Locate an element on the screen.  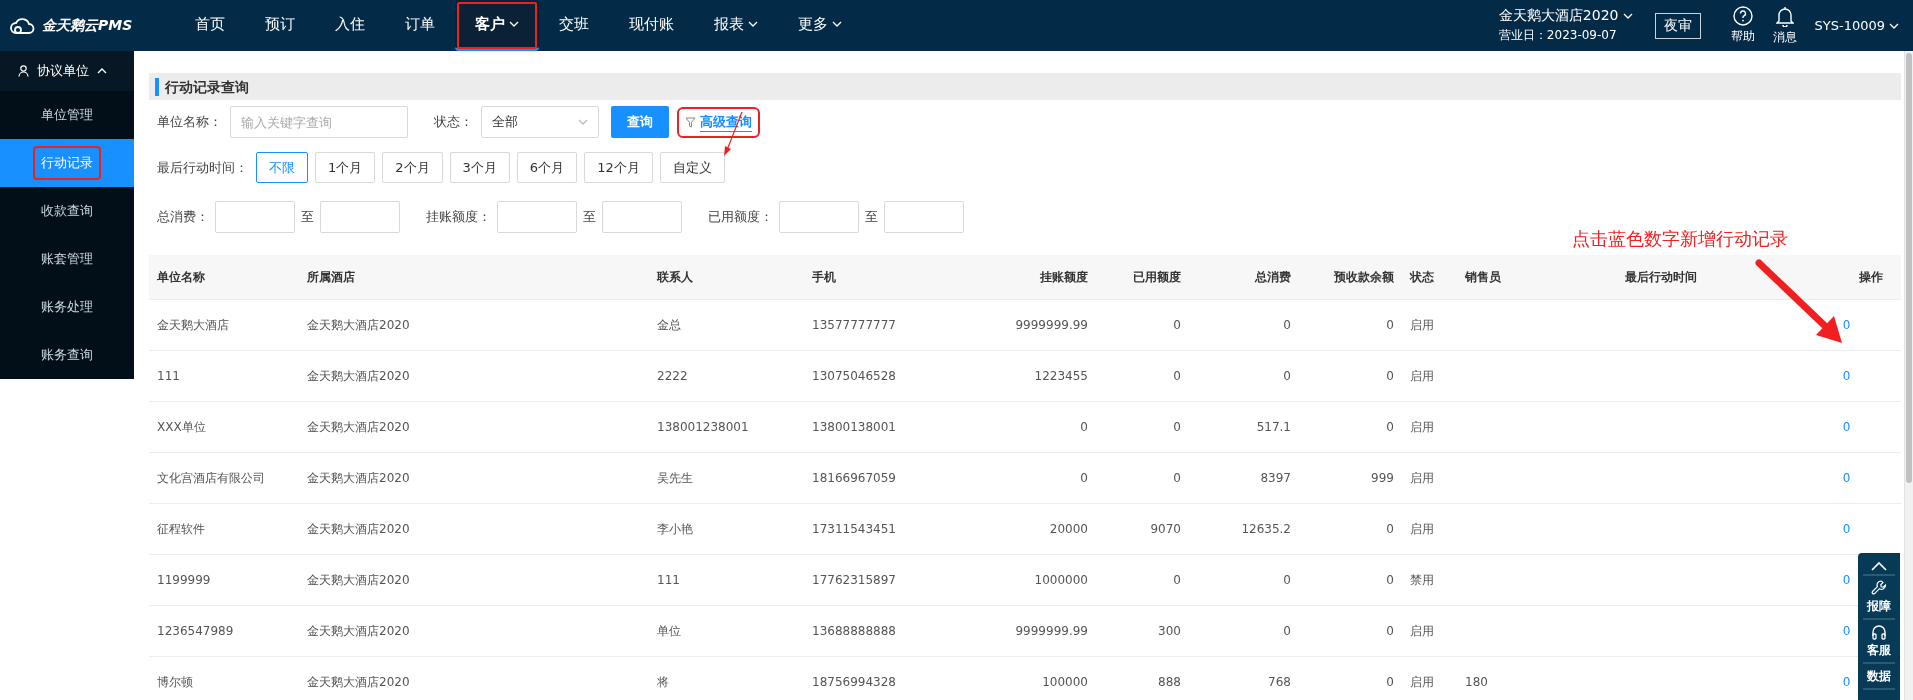
sidebar-item: 账套管理 is located at coordinates (67, 259).